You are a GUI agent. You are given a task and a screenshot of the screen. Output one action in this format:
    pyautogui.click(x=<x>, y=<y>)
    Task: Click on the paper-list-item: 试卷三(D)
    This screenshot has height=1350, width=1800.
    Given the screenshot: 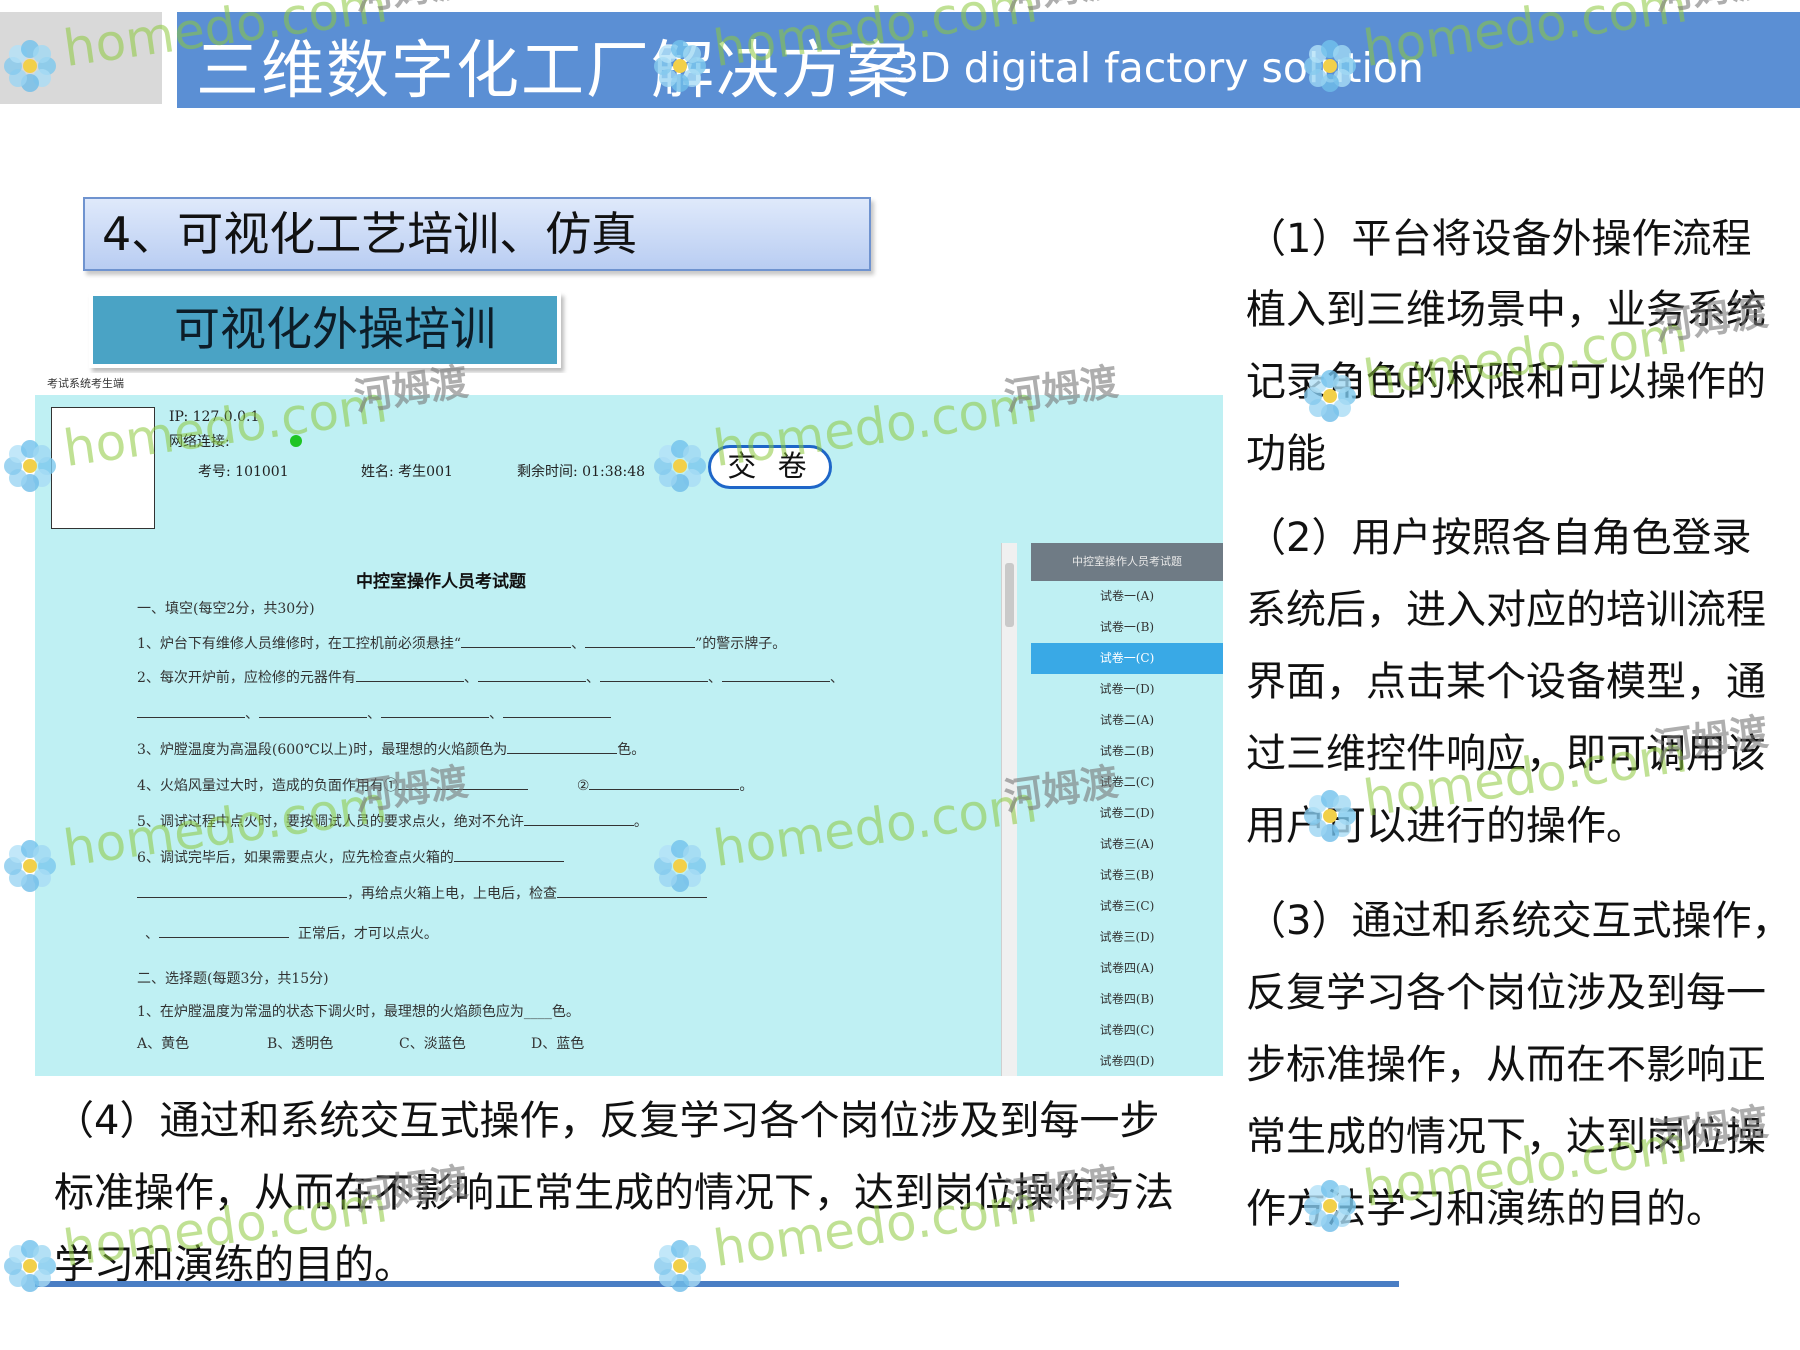 What is the action you would take?
    pyautogui.click(x=1127, y=937)
    